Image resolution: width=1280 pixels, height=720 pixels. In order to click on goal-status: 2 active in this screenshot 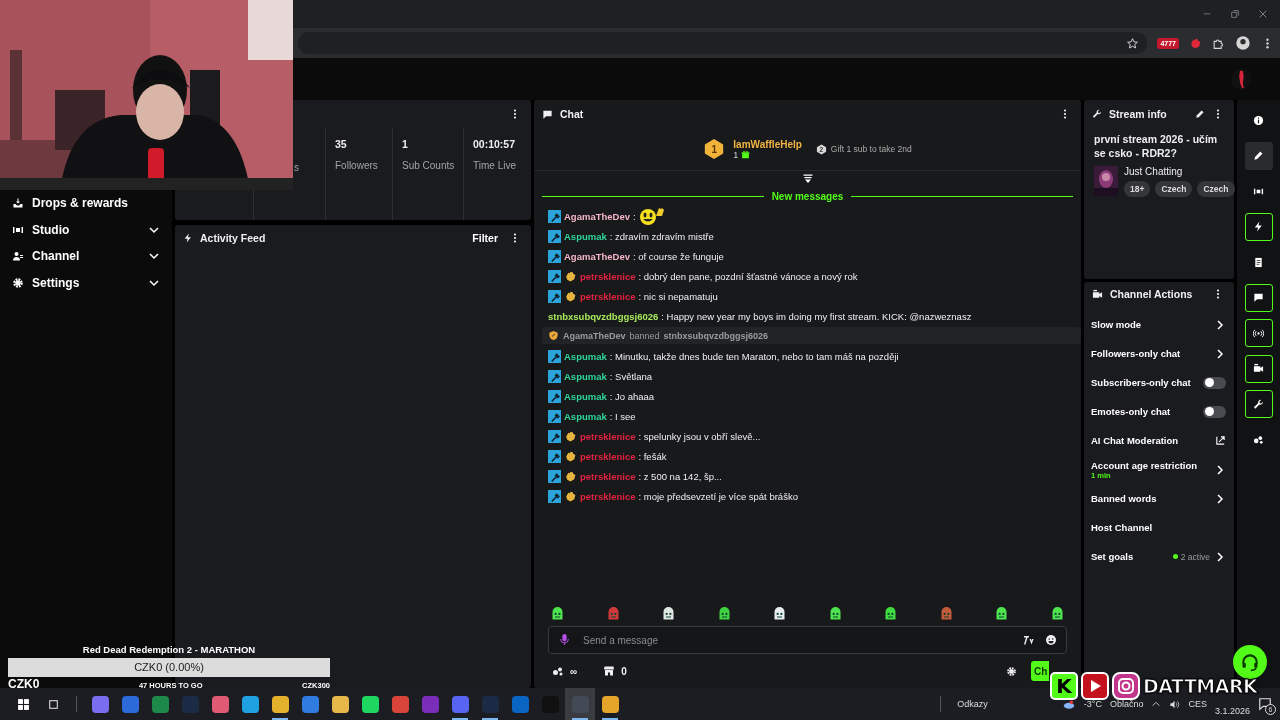, I will do `click(1195, 556)`.